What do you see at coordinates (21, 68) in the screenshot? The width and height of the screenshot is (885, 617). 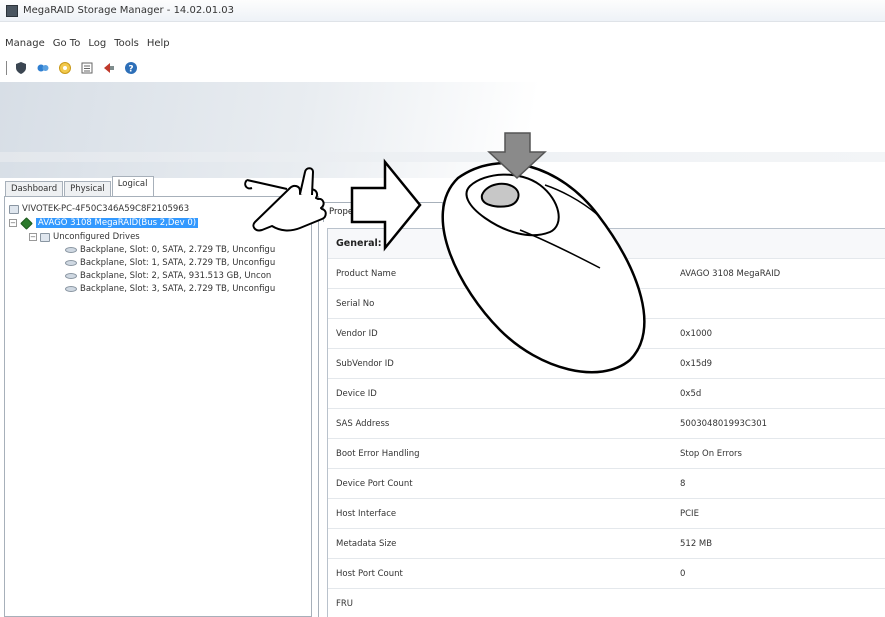 I see `shield-icon` at bounding box center [21, 68].